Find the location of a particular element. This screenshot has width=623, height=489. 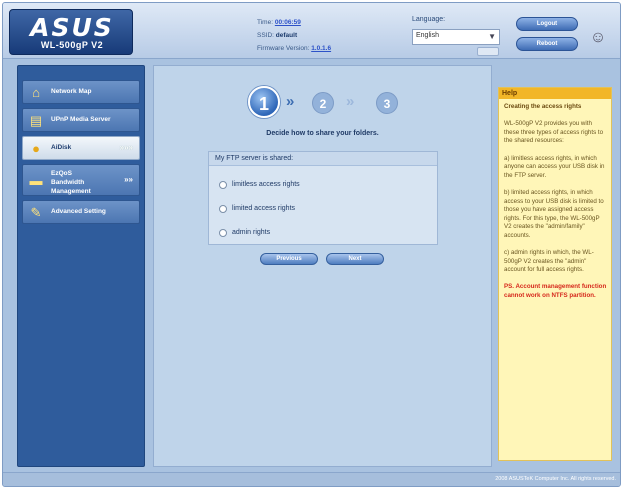

previous-button: Previous is located at coordinates (289, 259).